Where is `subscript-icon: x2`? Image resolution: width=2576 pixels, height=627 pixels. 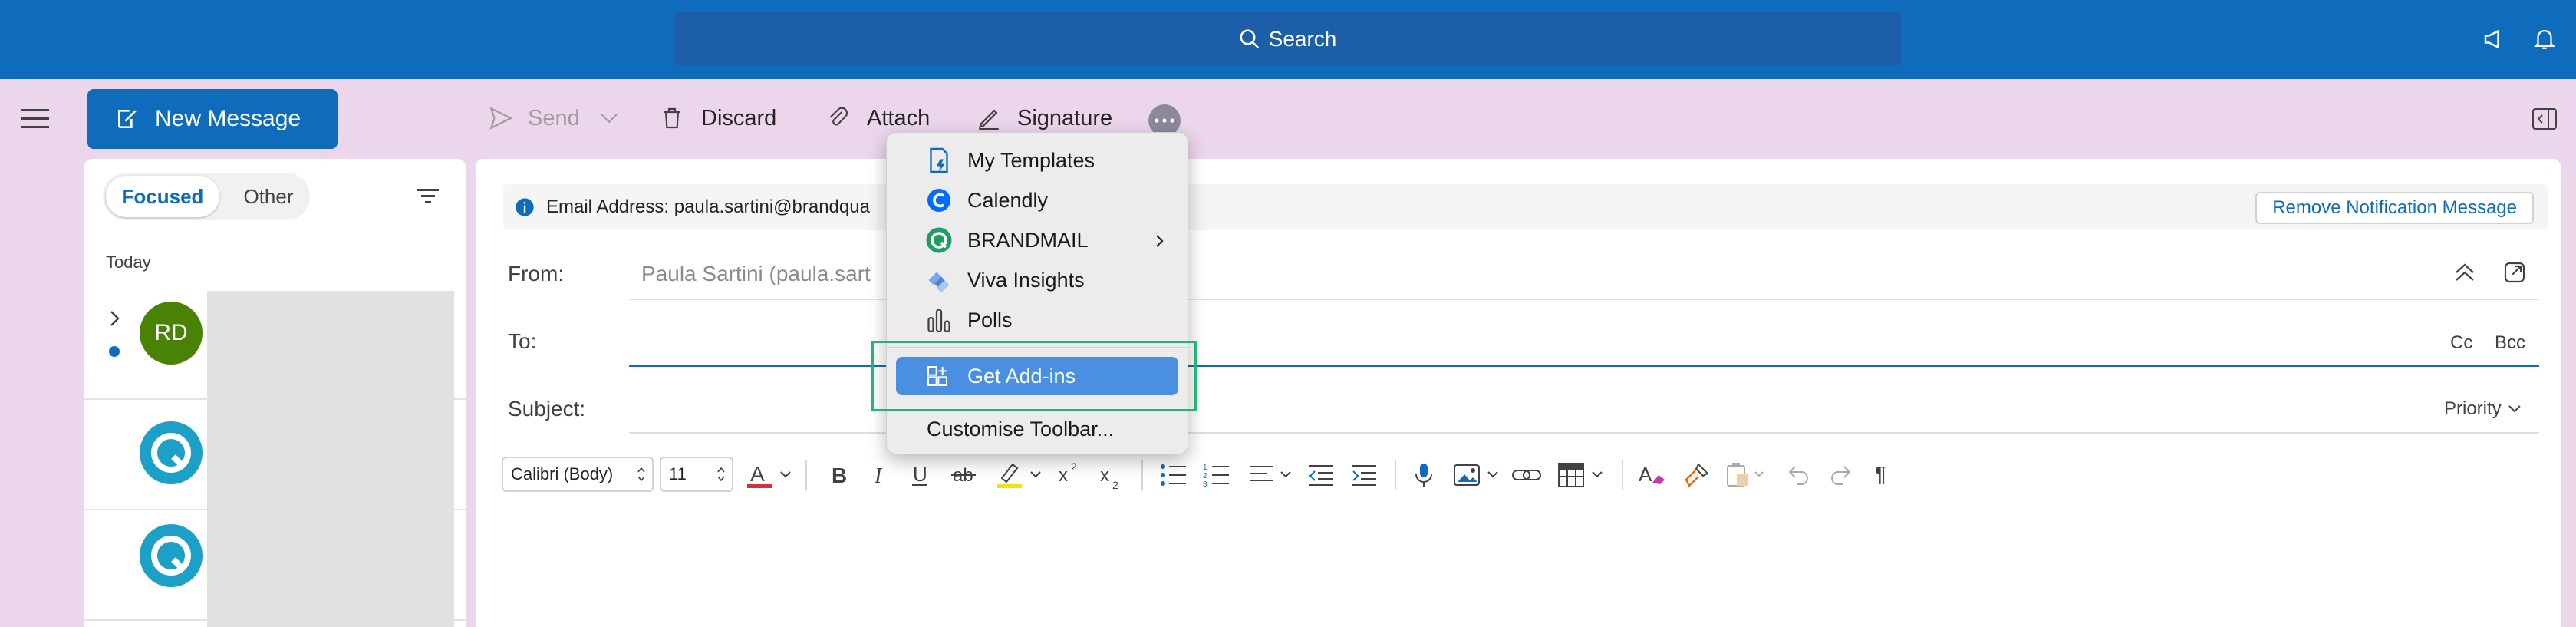
subscript-icon: x2 is located at coordinates (1111, 476).